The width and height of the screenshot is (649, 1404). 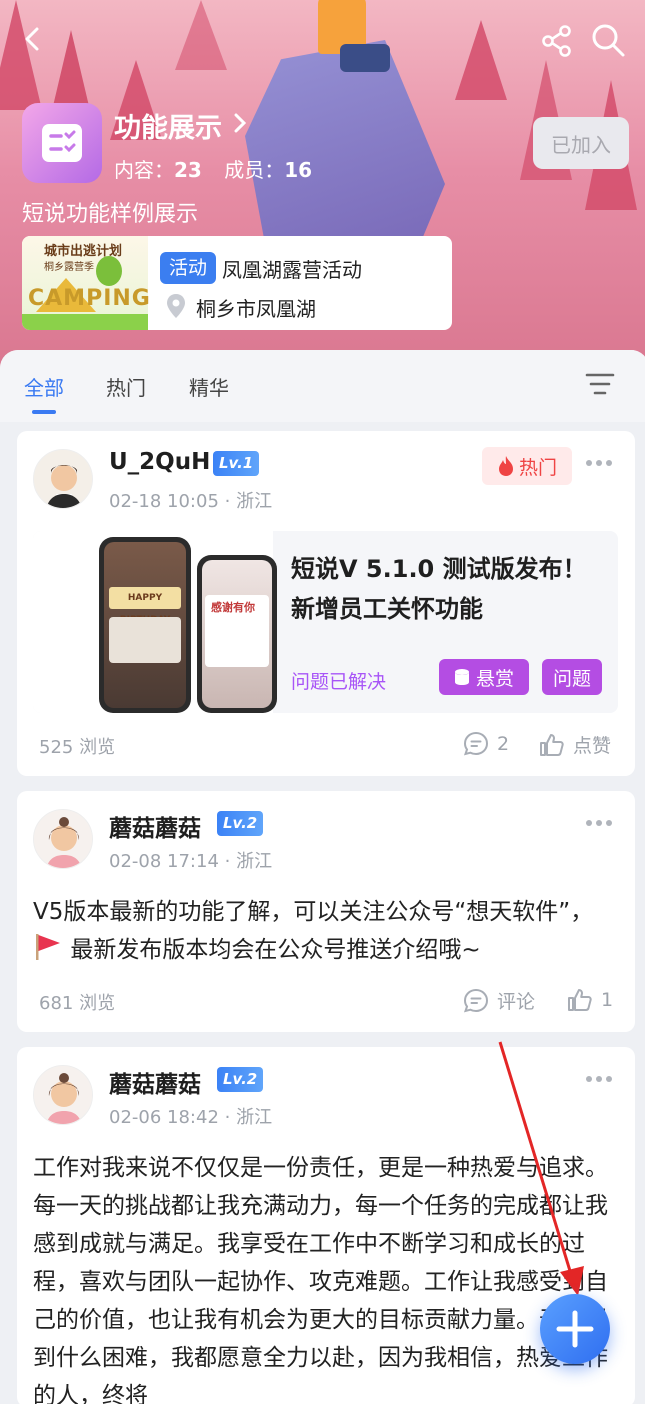 What do you see at coordinates (607, 1000) in the screenshot?
I see `like-count: 1` at bounding box center [607, 1000].